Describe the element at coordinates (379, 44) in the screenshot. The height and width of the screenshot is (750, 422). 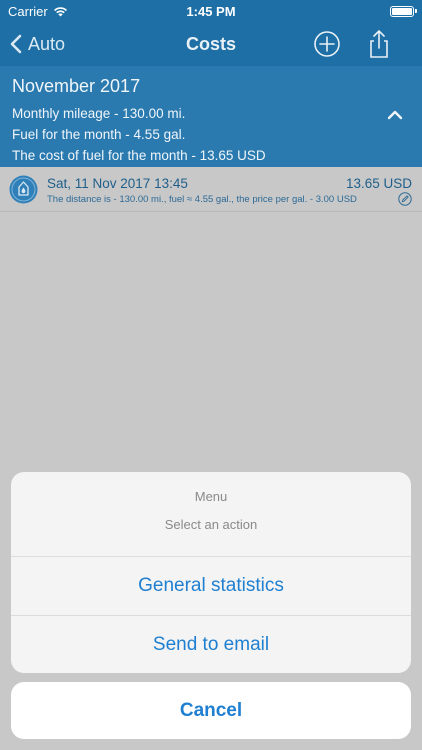
I see `share-icon` at that location.